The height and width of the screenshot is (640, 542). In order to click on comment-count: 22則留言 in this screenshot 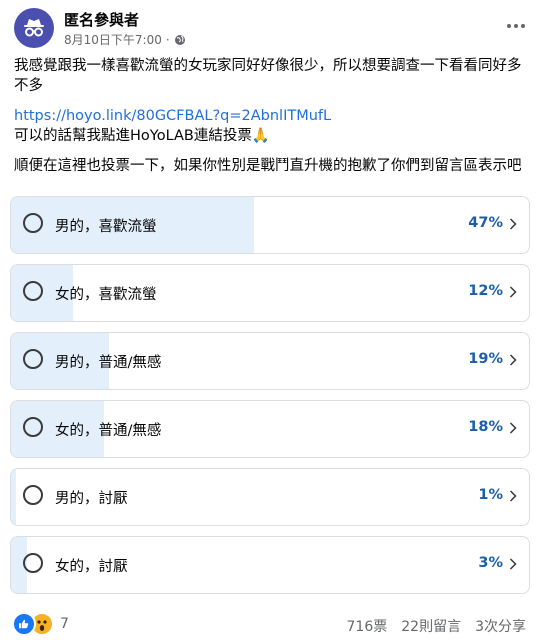, I will do `click(431, 626)`.